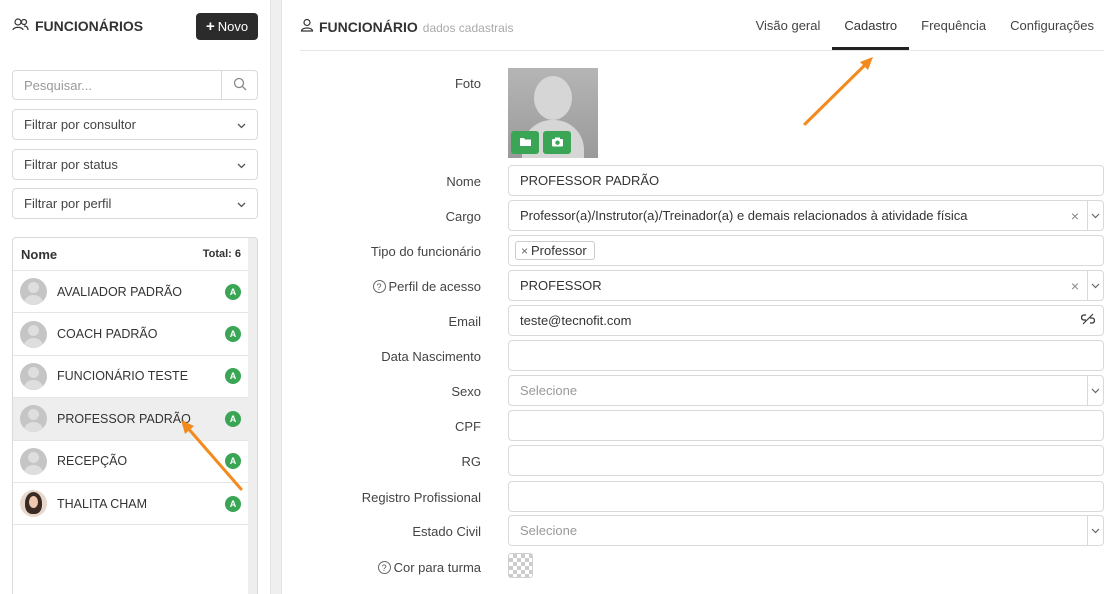 The height and width of the screenshot is (594, 1120). I want to click on employee-name: COACH PADRÃO, so click(107, 334).